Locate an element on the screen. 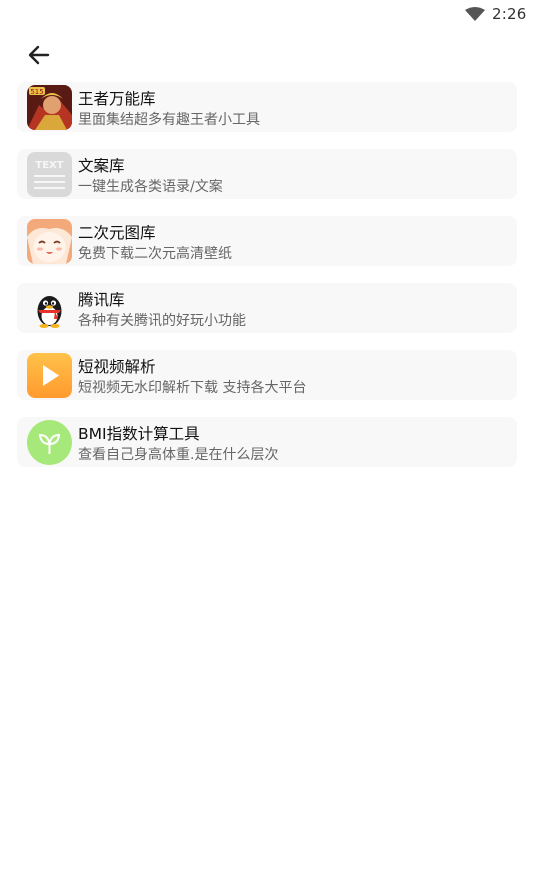 Image resolution: width=534 pixels, height=881 pixels. anime-girl-icon is located at coordinates (49, 241).